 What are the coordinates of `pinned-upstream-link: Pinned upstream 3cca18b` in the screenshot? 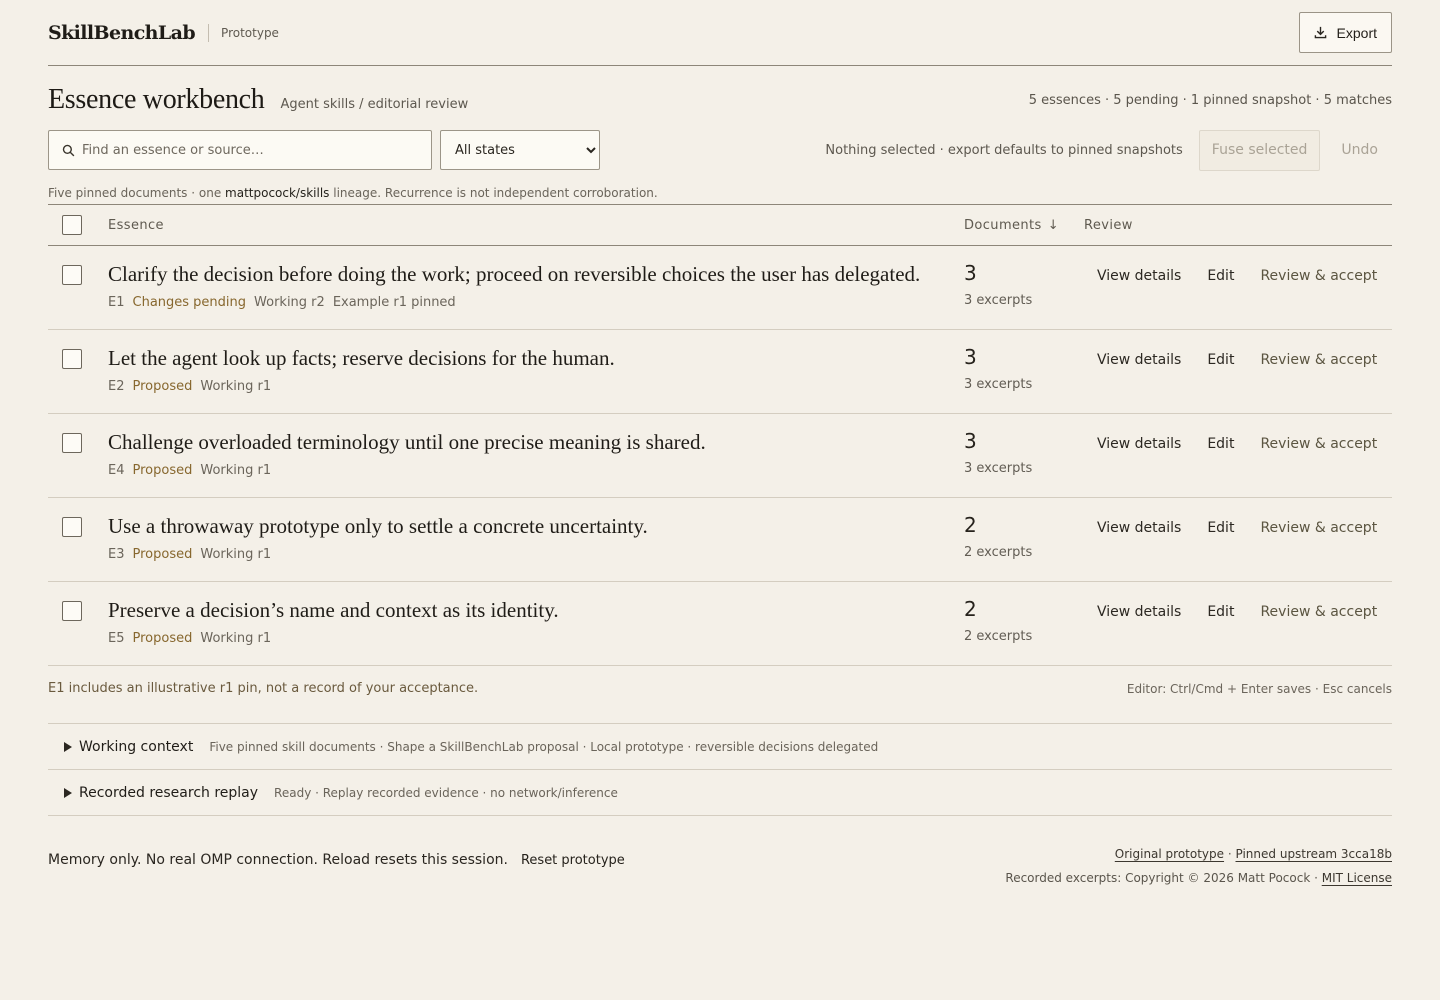 It's located at (1314, 854).